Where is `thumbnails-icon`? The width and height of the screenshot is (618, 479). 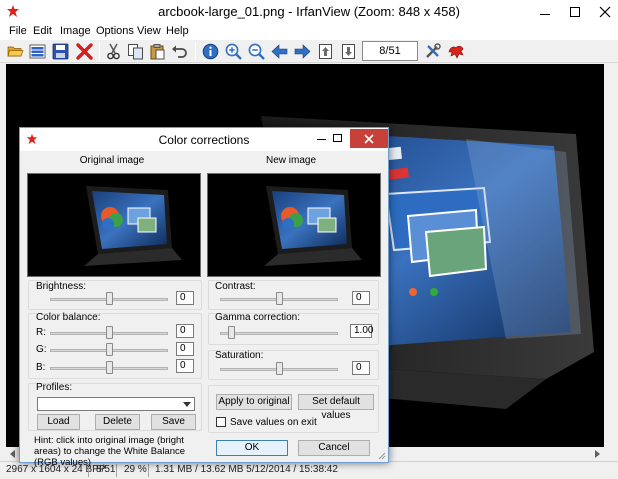 thumbnails-icon is located at coordinates (37, 51).